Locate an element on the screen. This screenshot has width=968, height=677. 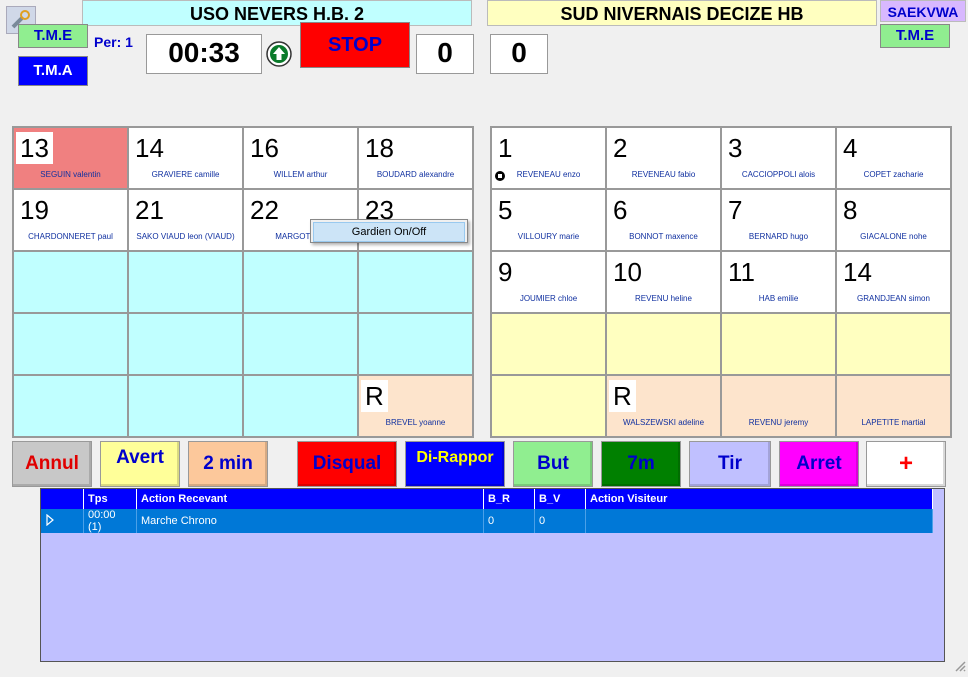
clock-up-icon is located at coordinates (279, 54).